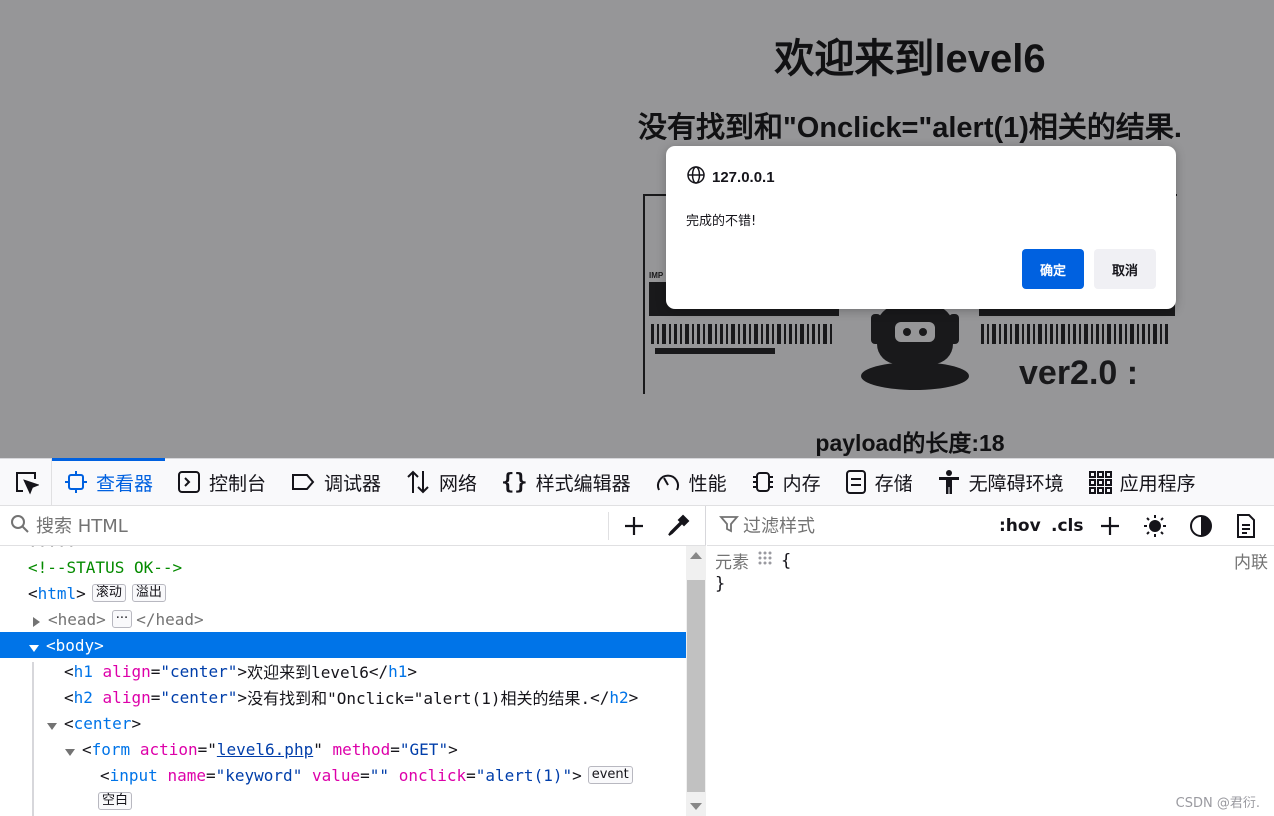  What do you see at coordinates (343, 801) in the screenshot?
I see `tree-row-whitespace: 空白` at bounding box center [343, 801].